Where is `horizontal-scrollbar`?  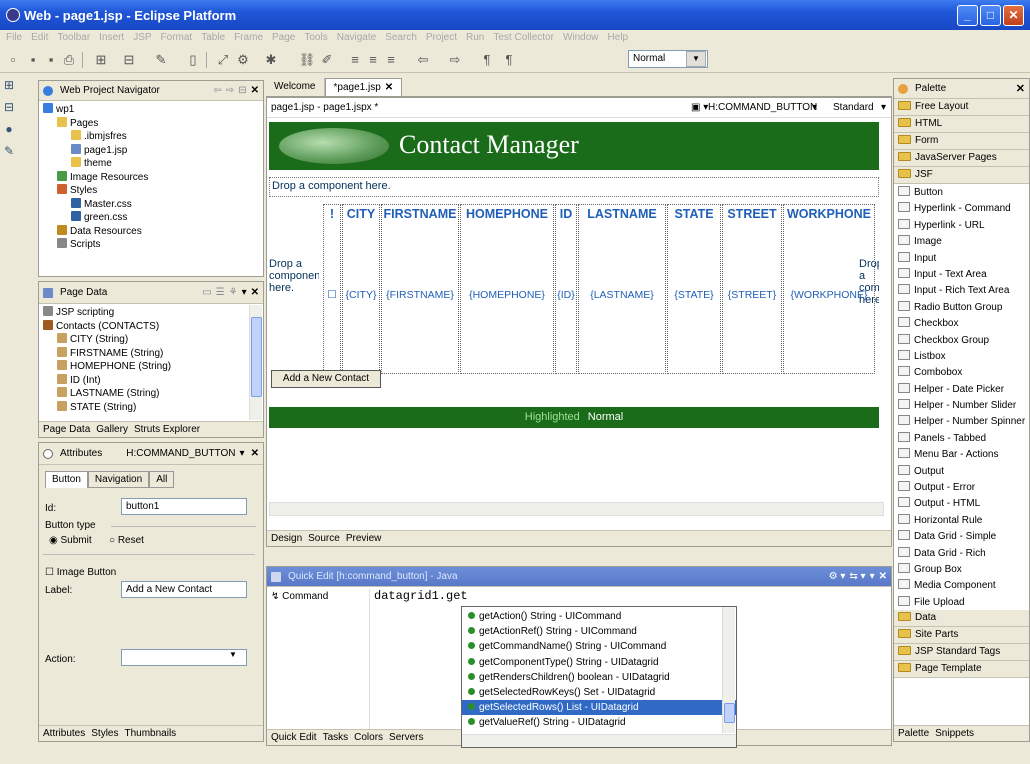
horizontal-scrollbar is located at coordinates (576, 509).